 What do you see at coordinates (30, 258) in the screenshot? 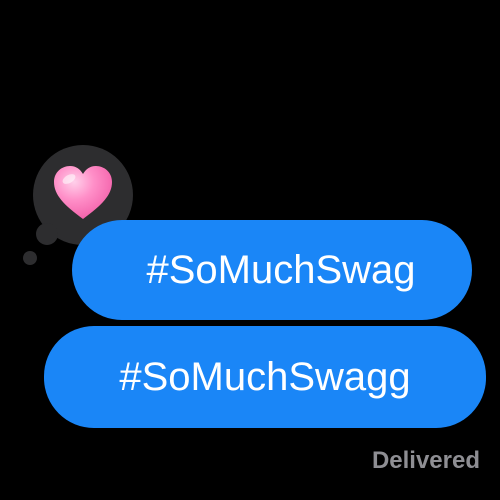
I see `tapback-tail-dot-small` at bounding box center [30, 258].